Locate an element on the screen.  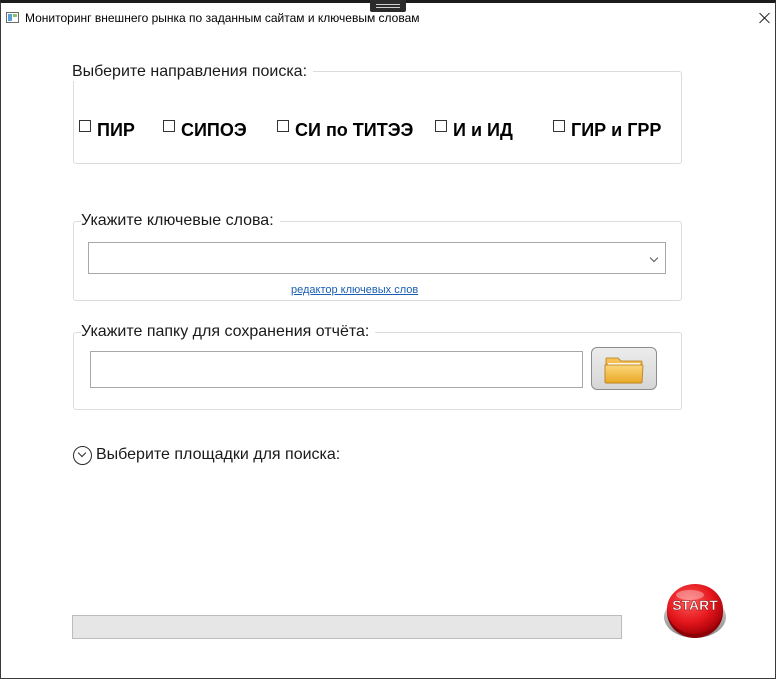
browse-folder-button is located at coordinates (624, 368).